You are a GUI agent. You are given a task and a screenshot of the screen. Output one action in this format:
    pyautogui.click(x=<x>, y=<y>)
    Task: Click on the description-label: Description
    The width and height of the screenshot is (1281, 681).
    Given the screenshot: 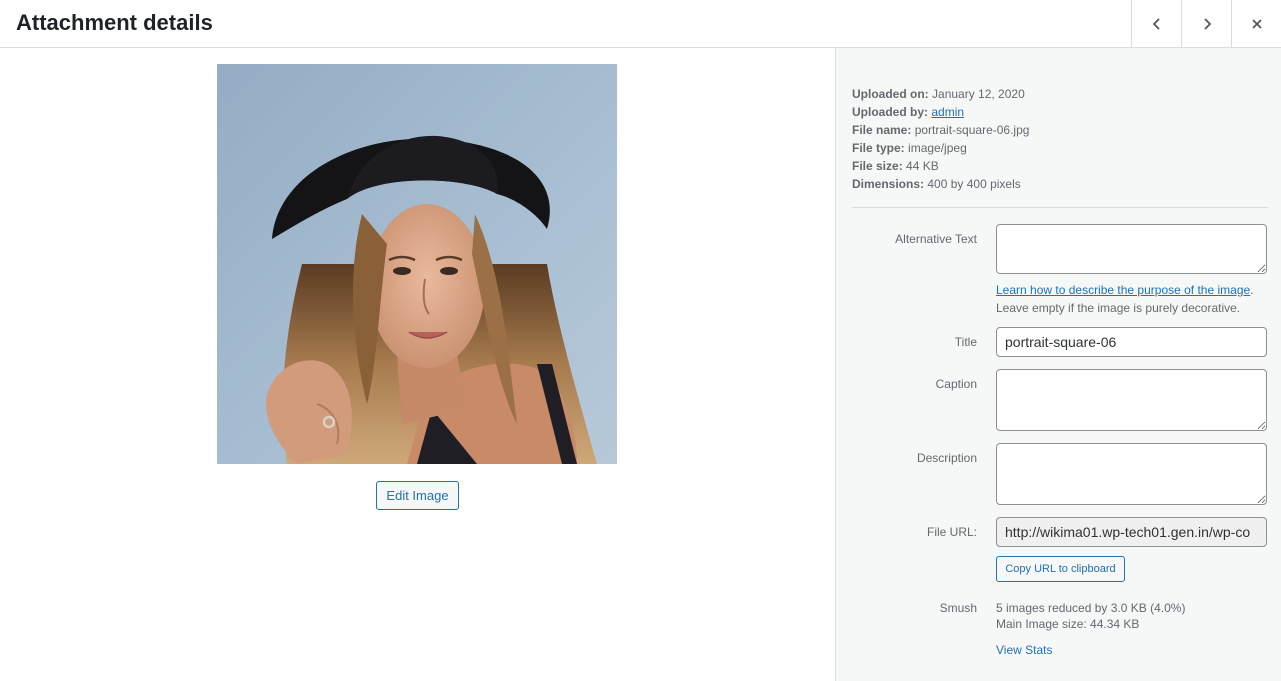 What is the action you would take?
    pyautogui.click(x=946, y=458)
    